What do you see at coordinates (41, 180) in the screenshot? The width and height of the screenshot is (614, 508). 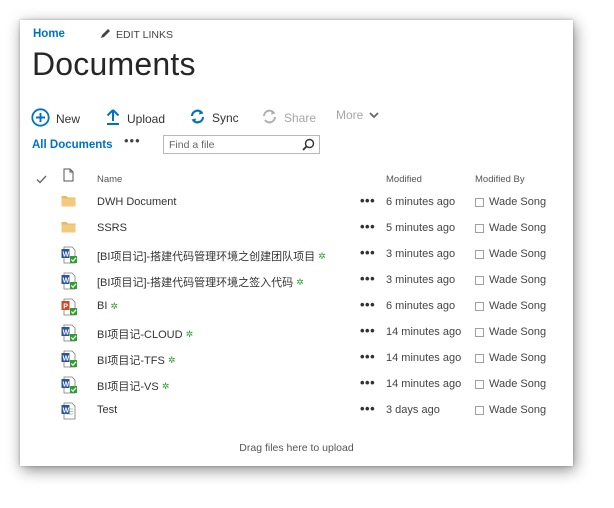 I see `select-all-check-icon` at bounding box center [41, 180].